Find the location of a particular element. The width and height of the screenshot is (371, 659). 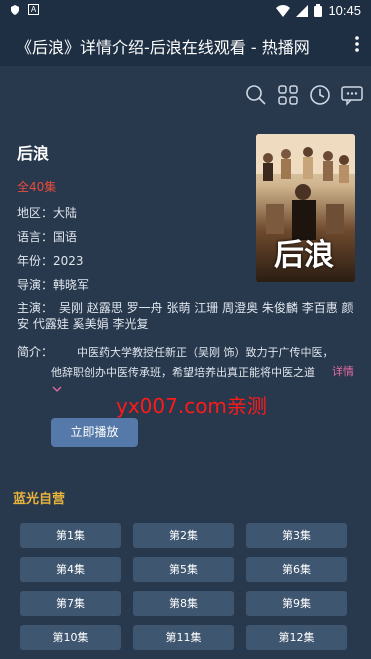

app-bar: 《后浪》详情介绍-后浪在线观看 - 热播网 is located at coordinates (185, 44).